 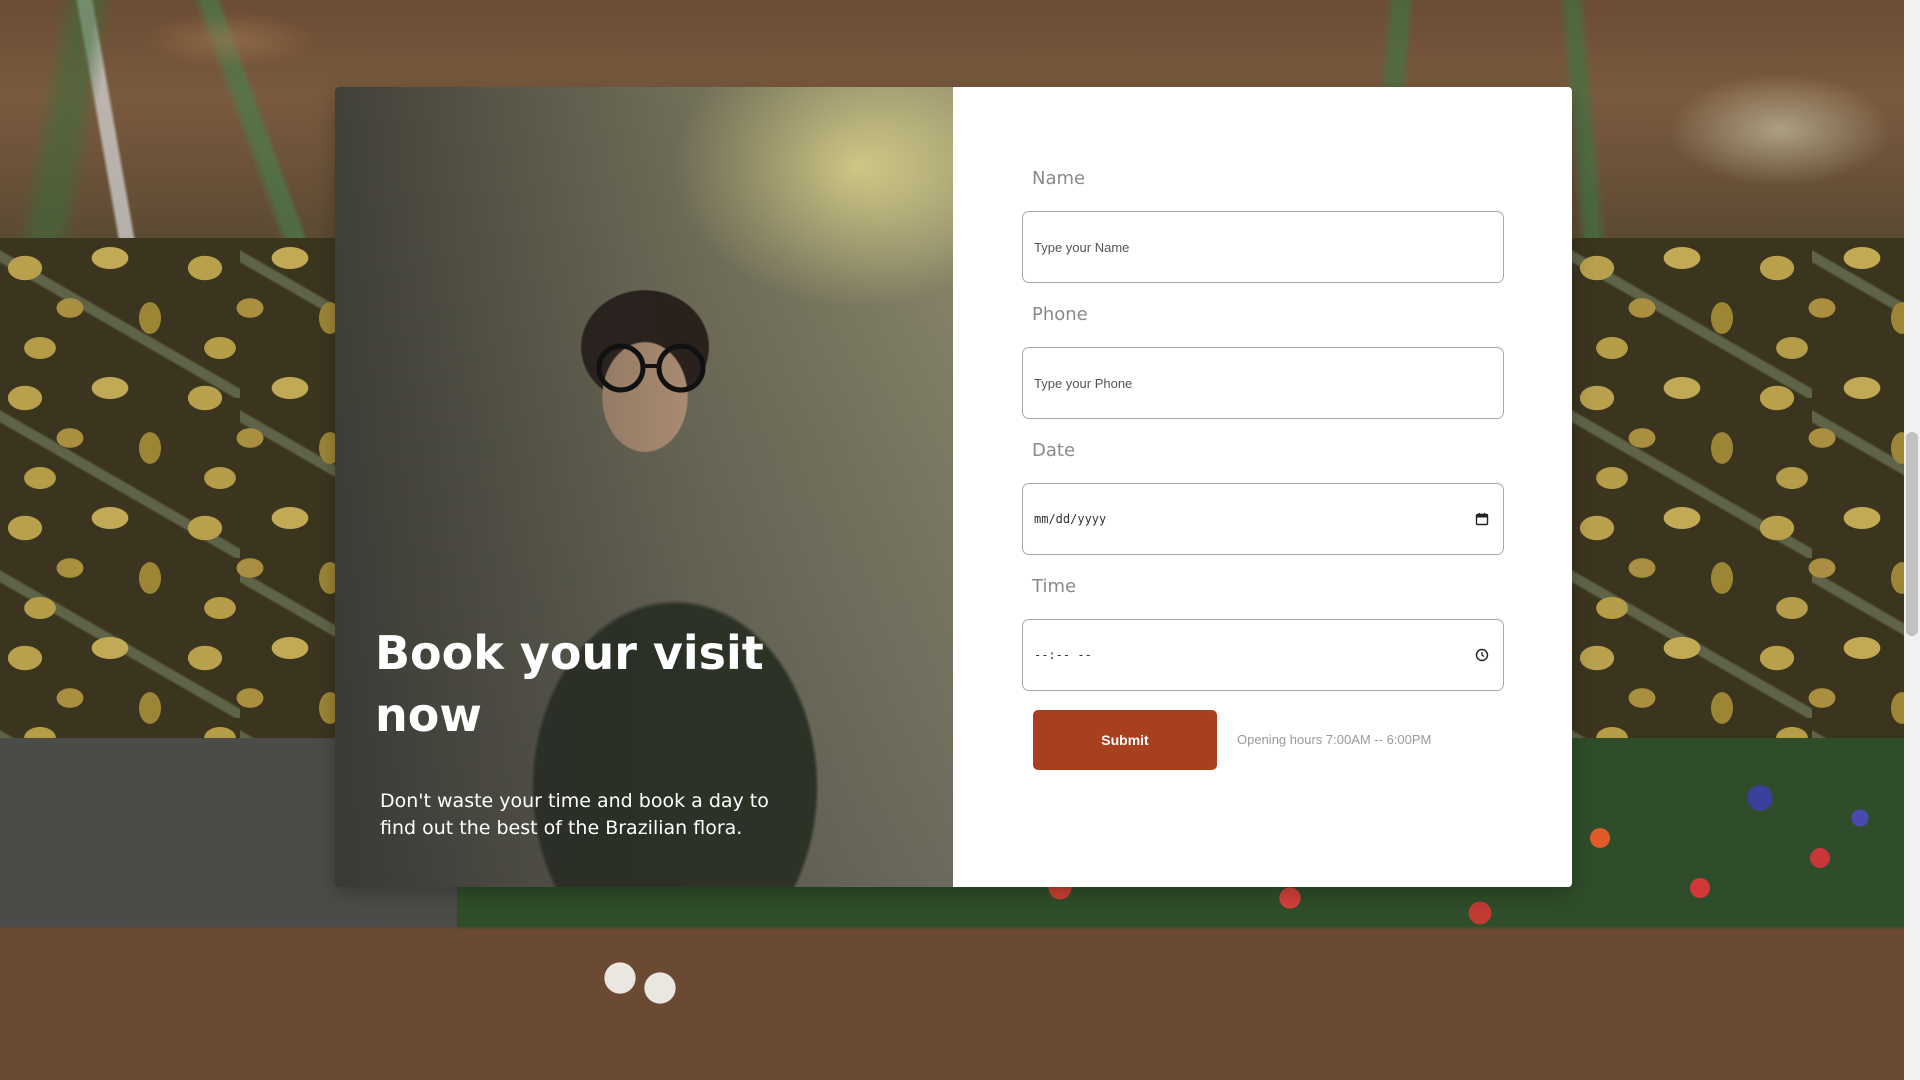 What do you see at coordinates (1263, 383) in the screenshot?
I see `phone-input: Type your Phone` at bounding box center [1263, 383].